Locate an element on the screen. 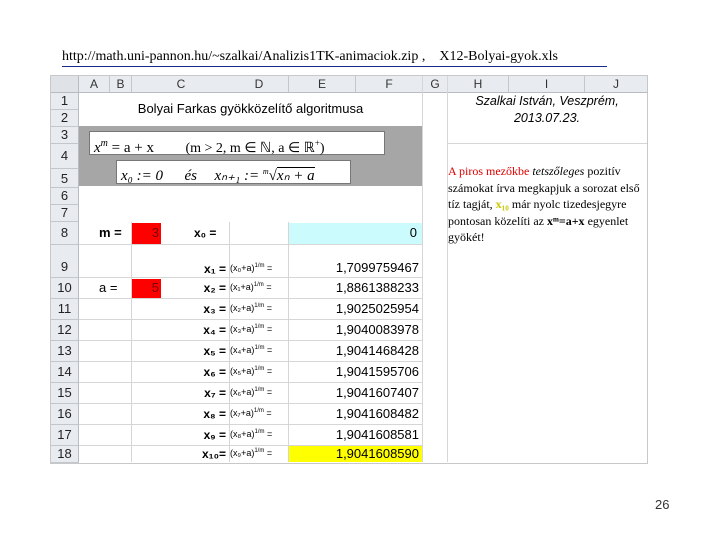 This screenshot has height=540, width=720. x2-formula: (x₁+a)1/m = is located at coordinates (251, 287).